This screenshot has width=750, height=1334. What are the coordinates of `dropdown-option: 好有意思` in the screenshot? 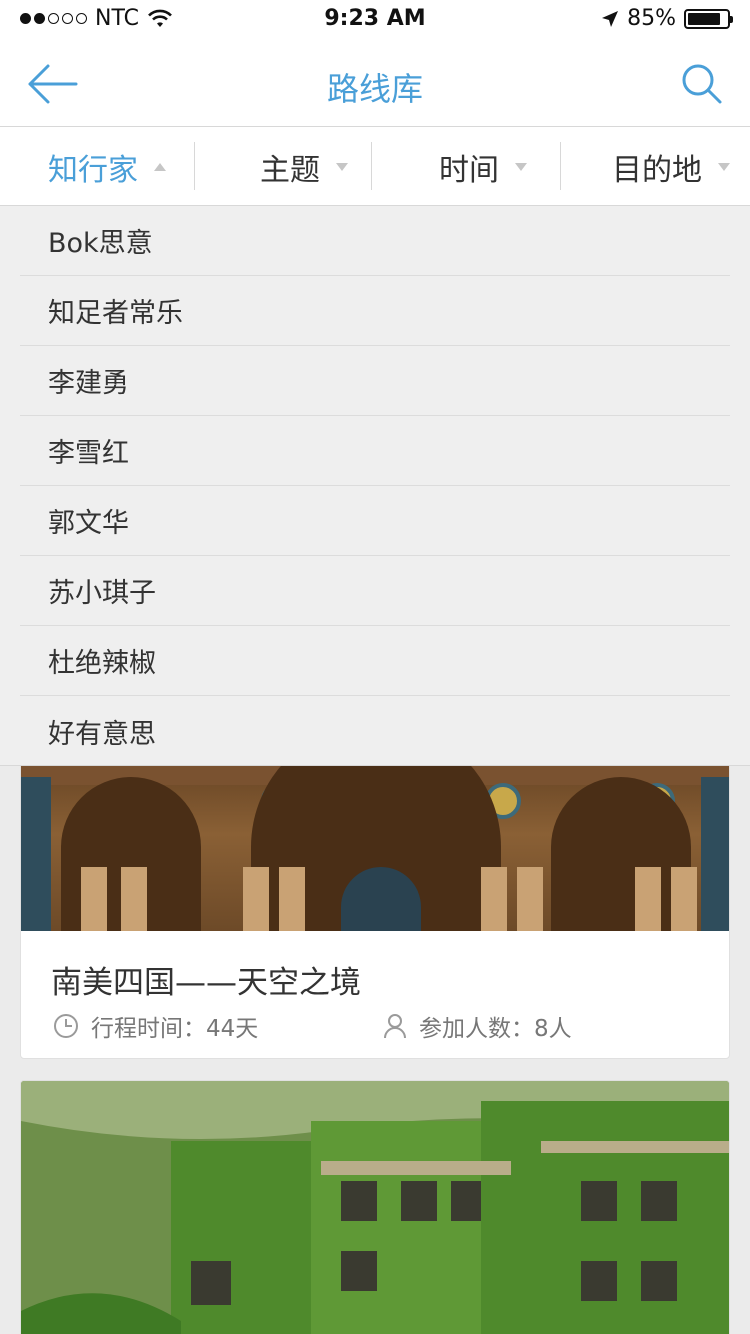 It's located at (375, 731).